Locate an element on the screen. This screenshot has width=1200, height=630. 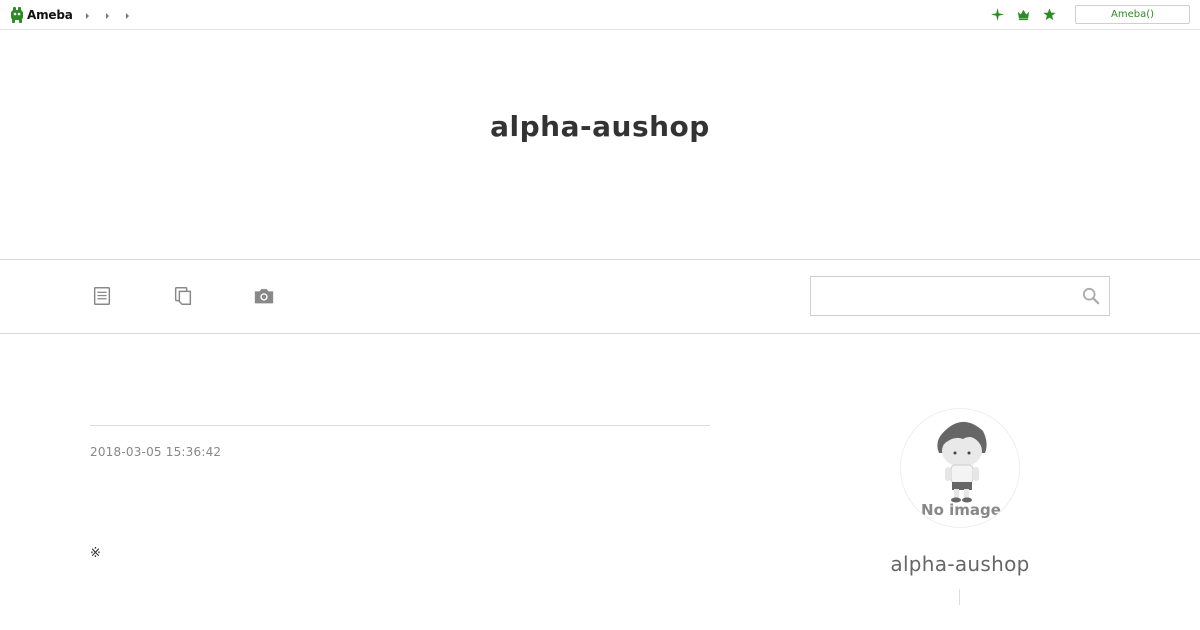
entry-date: 2018-03-05 15:36:42 is located at coordinates (156, 452).